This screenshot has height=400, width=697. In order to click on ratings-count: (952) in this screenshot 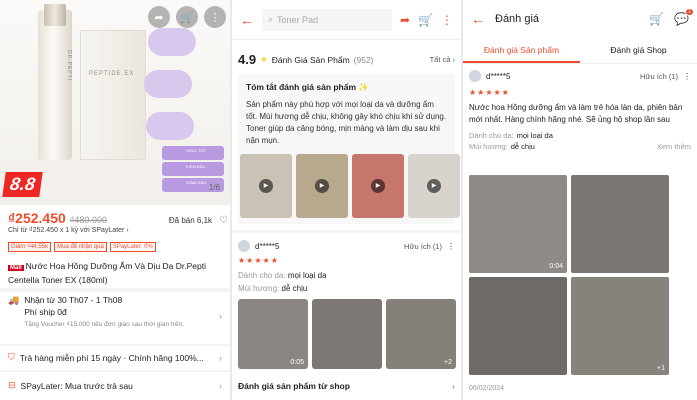, I will do `click(363, 59)`.